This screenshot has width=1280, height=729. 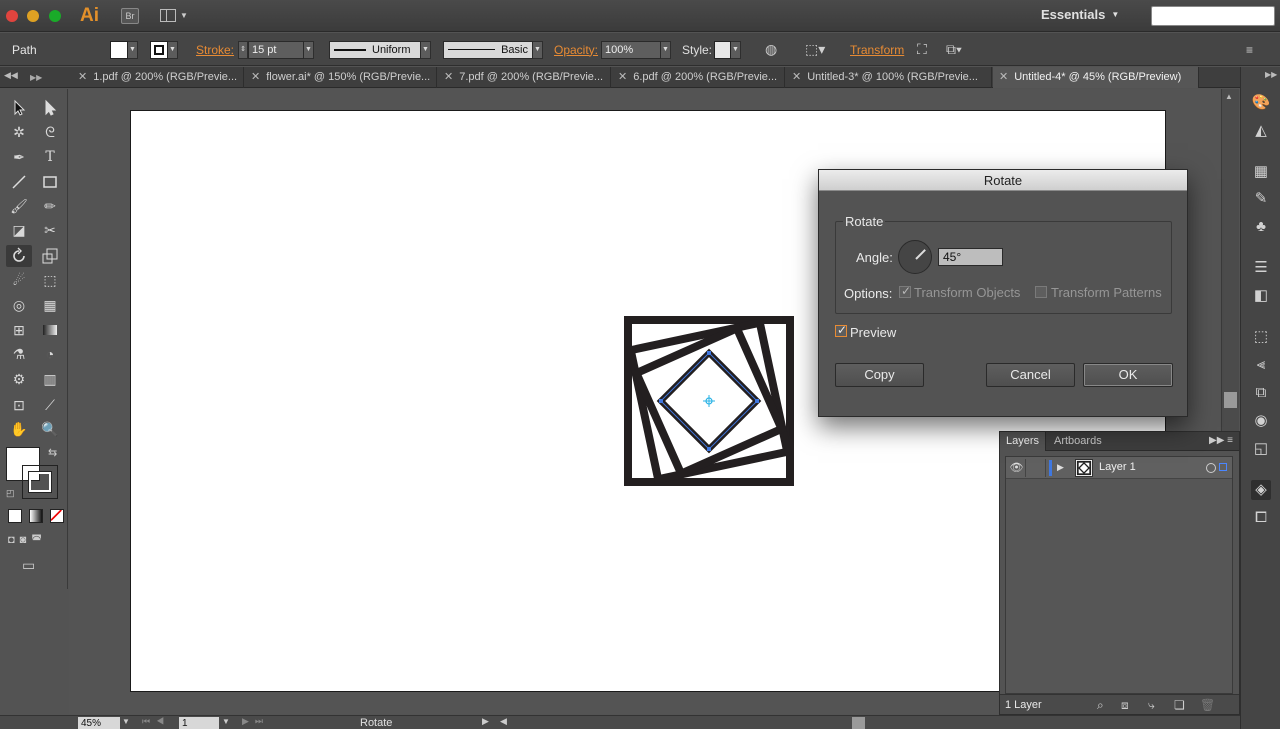 What do you see at coordinates (1060, 467) in the screenshot?
I see `expand-triangle-icon: ▶` at bounding box center [1060, 467].